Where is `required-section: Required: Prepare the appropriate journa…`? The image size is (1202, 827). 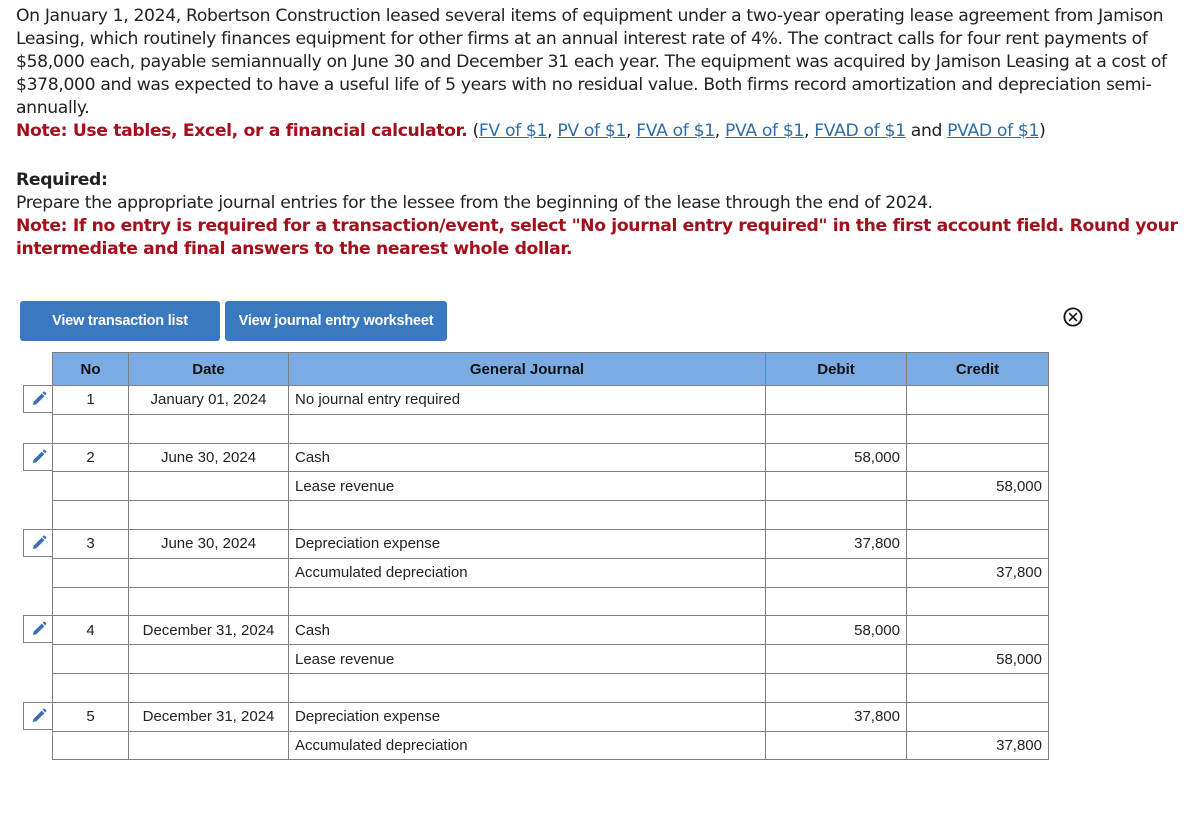
required-section: Required: Prepare the appropriate journa… is located at coordinates (603, 215).